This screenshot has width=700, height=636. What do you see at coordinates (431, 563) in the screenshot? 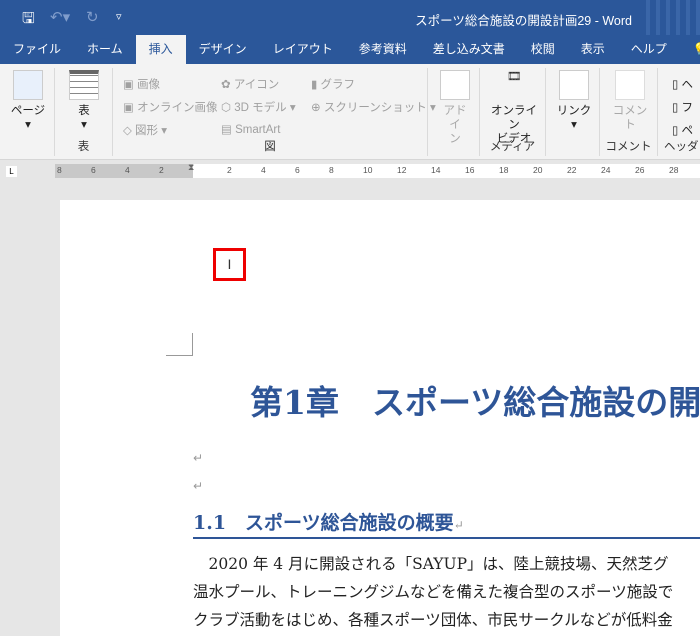
I see `body-line: 2020 年 4 月に開設される「SAYUP」は、陸上競技場、天然芝グ` at bounding box center [431, 563].